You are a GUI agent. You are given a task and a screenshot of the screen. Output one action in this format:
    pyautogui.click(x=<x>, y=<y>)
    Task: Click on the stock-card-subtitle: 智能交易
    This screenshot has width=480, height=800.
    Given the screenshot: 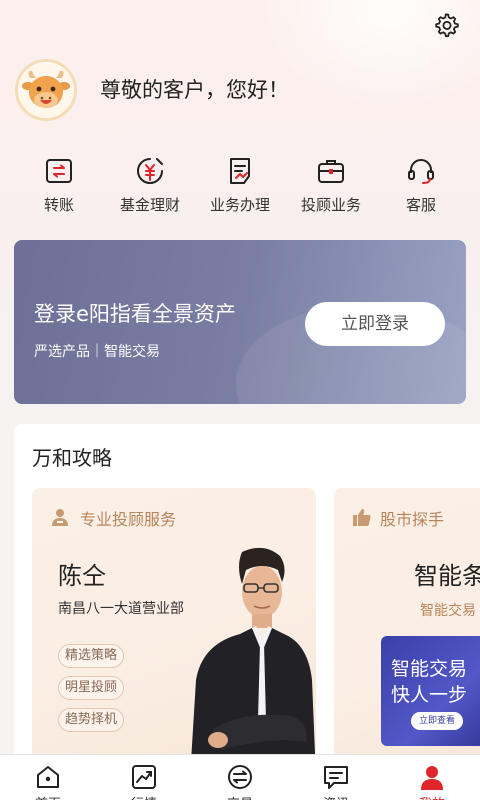 What is the action you would take?
    pyautogui.click(x=448, y=611)
    